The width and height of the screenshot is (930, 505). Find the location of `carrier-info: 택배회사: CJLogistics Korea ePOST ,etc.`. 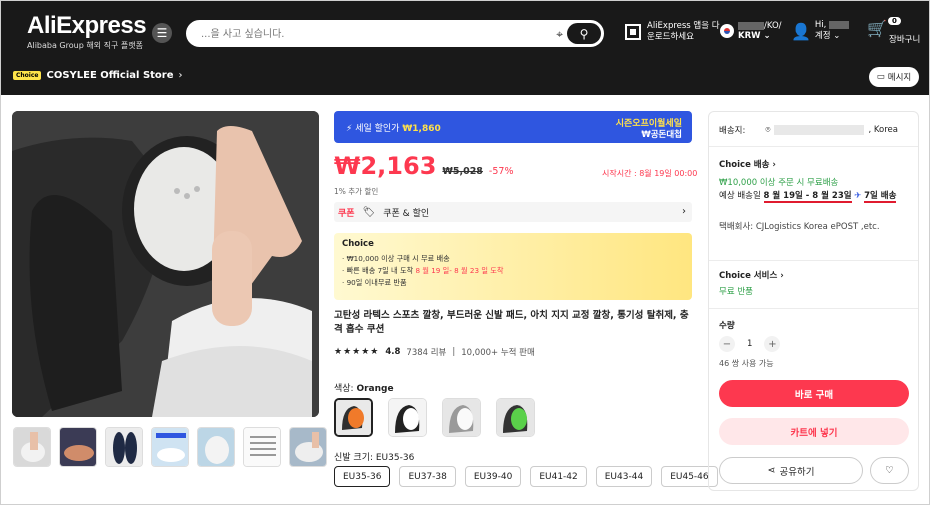

carrier-info: 택배회사: CJLogistics Korea ePOST ,etc. is located at coordinates (799, 227).